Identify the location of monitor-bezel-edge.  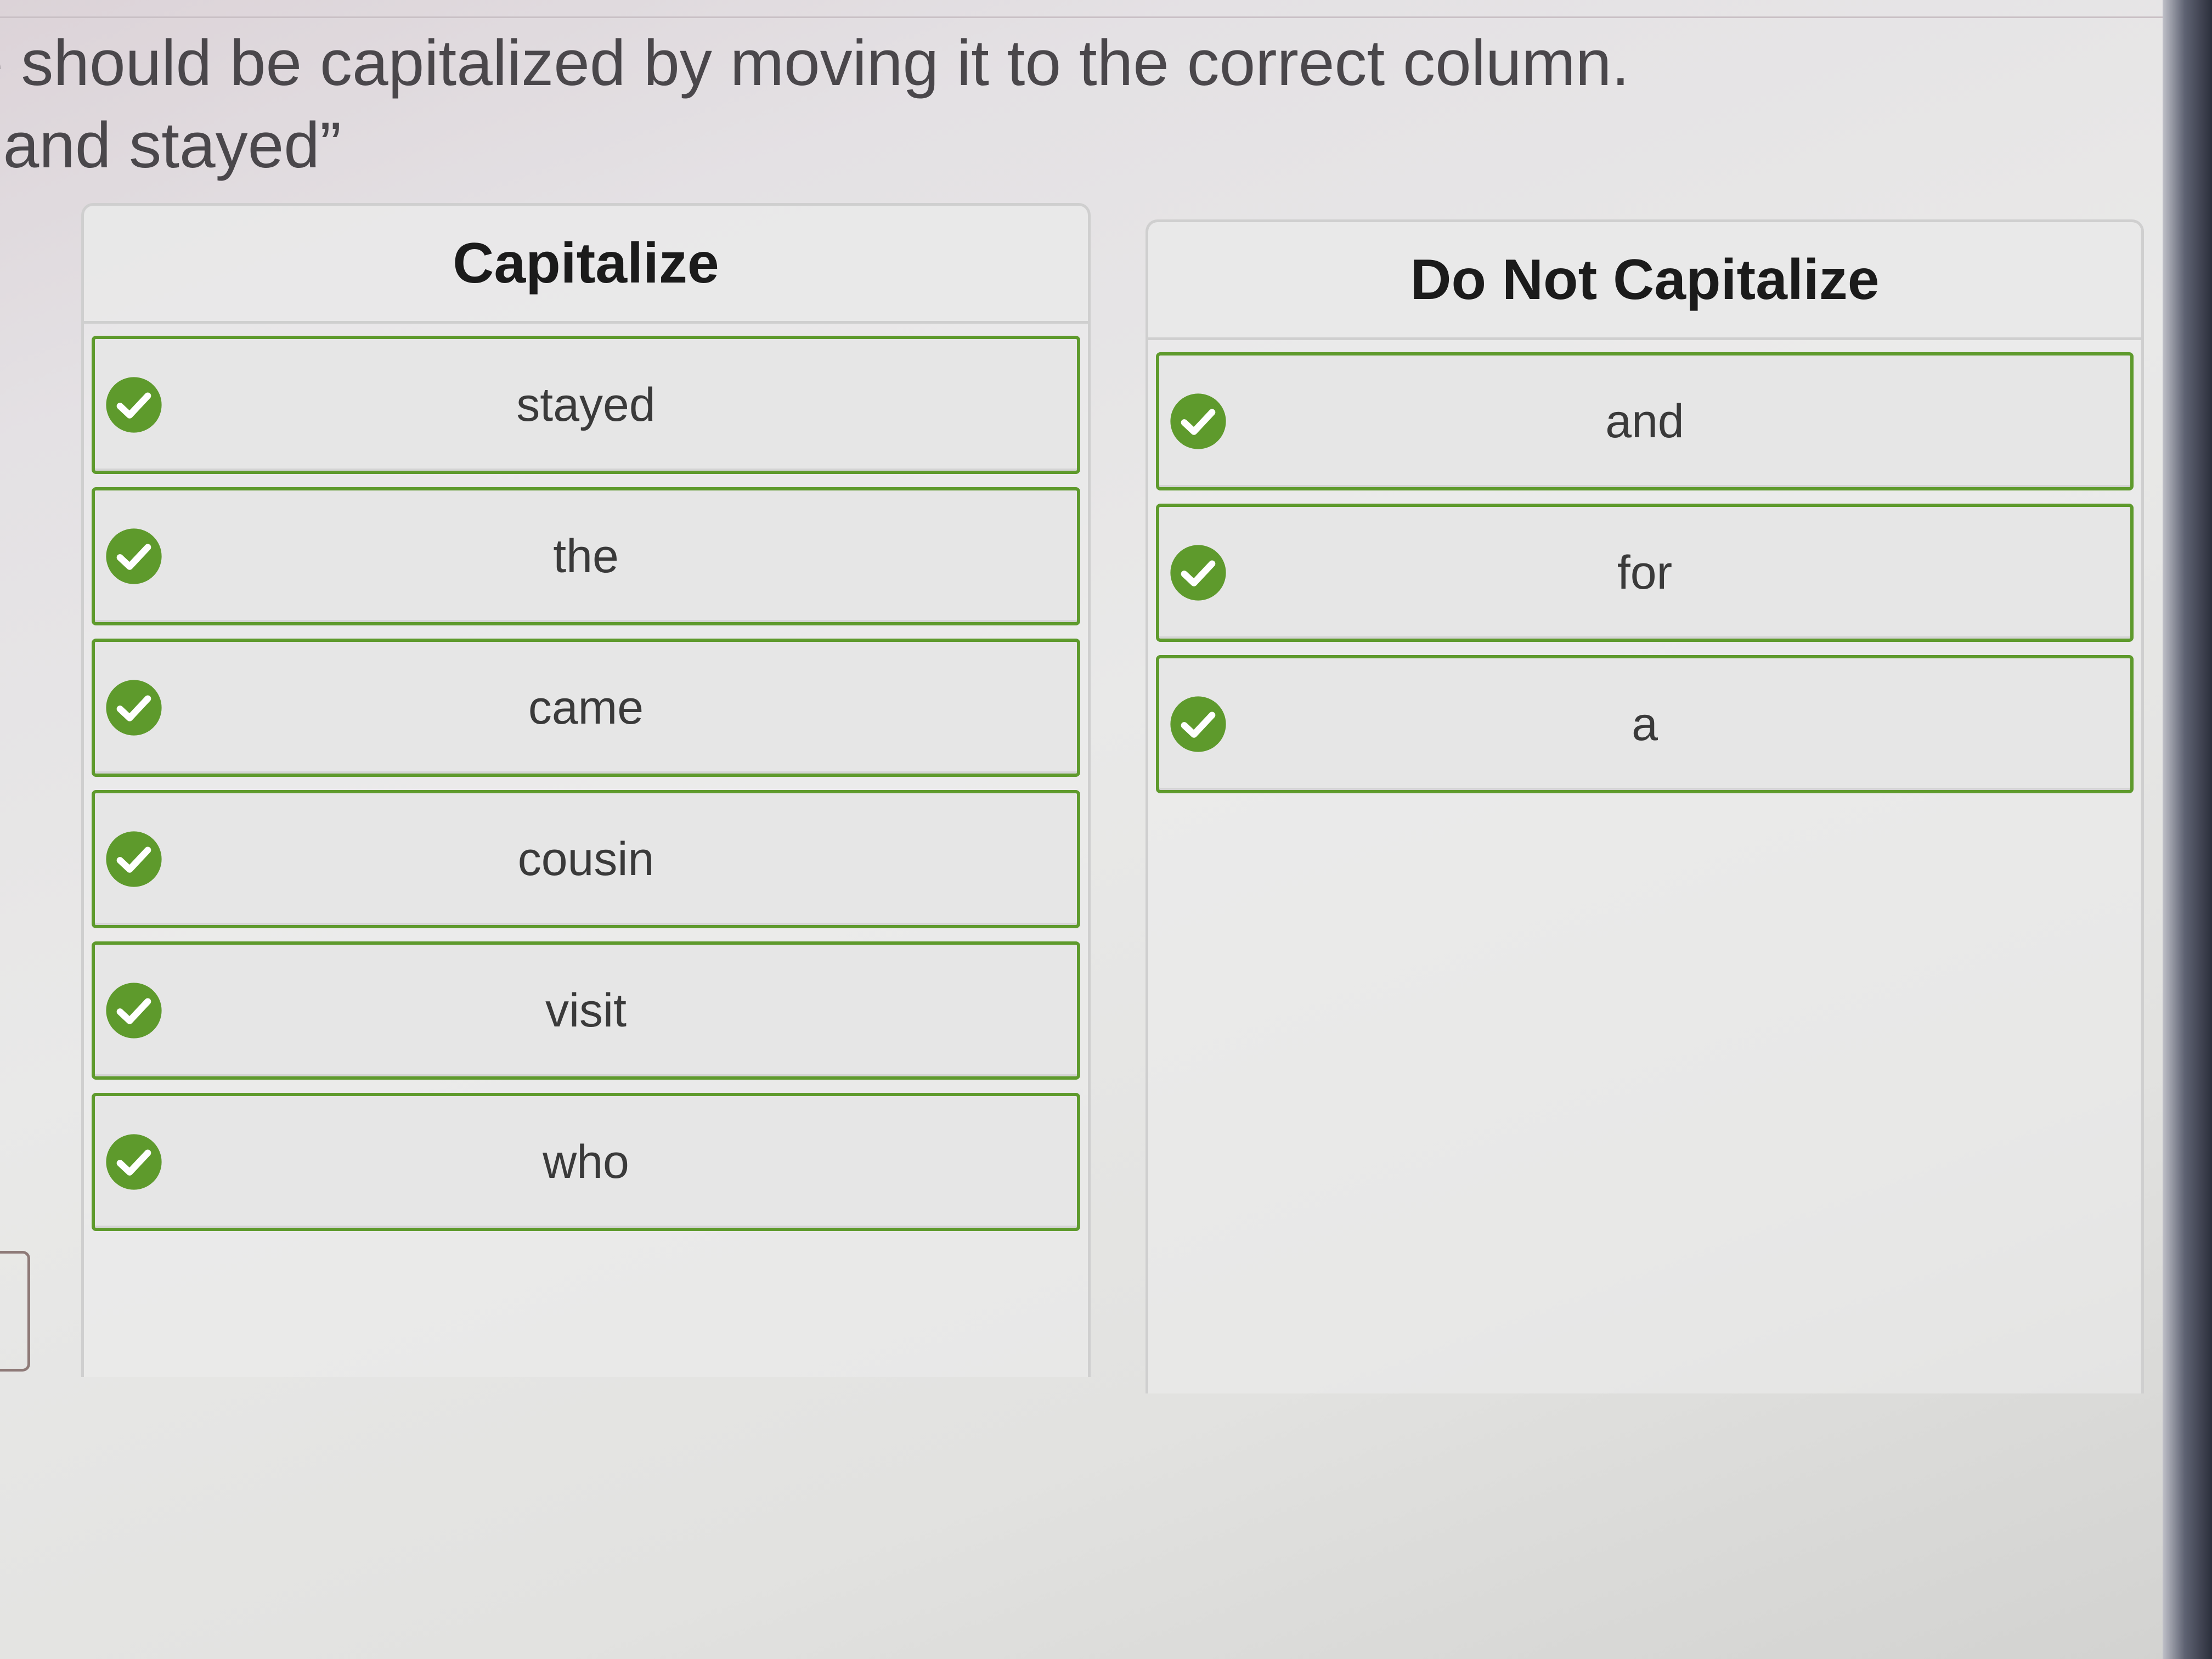
(2187, 830).